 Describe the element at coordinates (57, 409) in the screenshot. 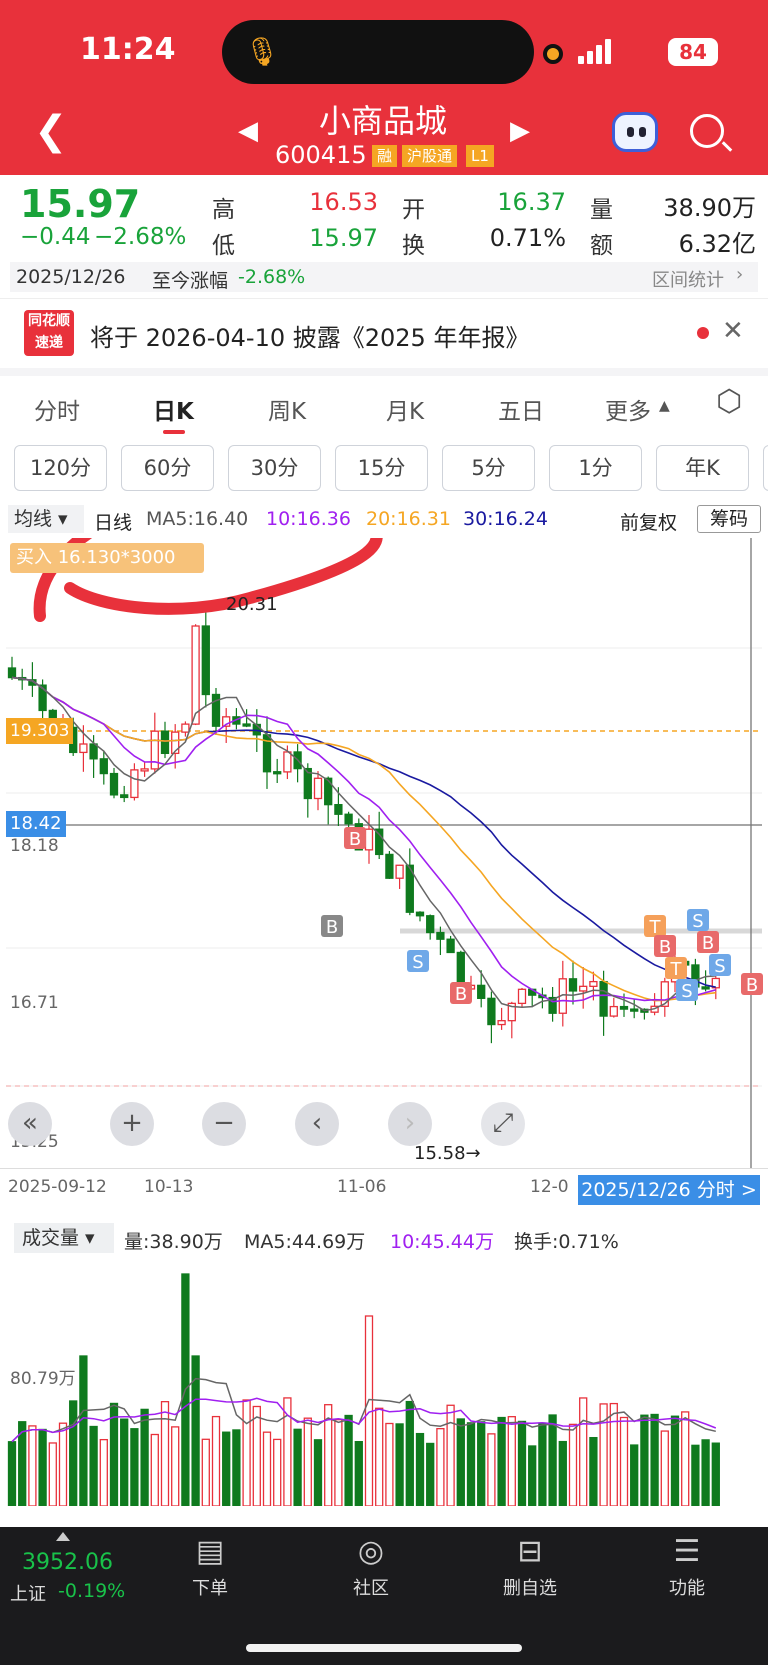

I see `tab-intraday: 分时` at that location.